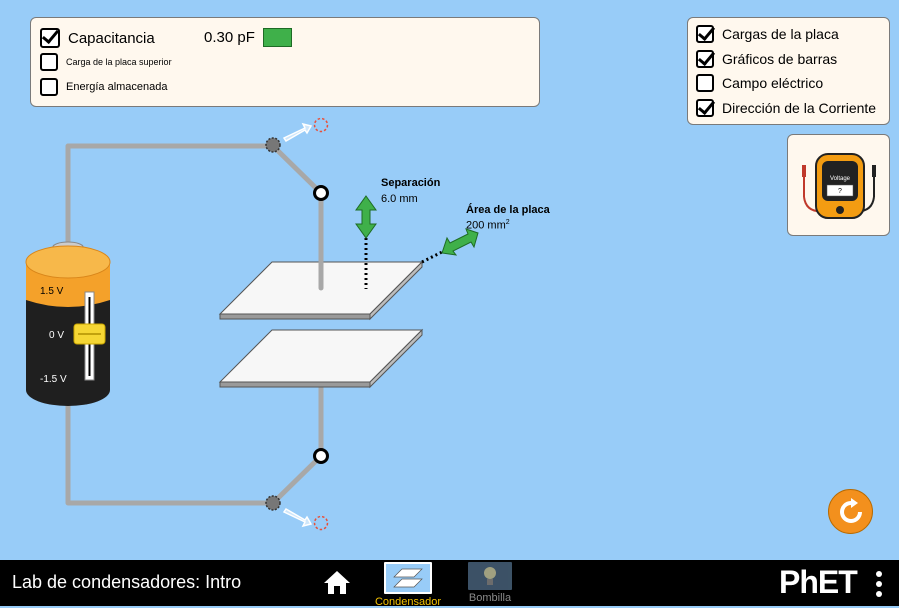 The image size is (899, 608). Describe the element at coordinates (773, 83) in the screenshot. I see `electric-field-label: Campo eléctrico` at that location.